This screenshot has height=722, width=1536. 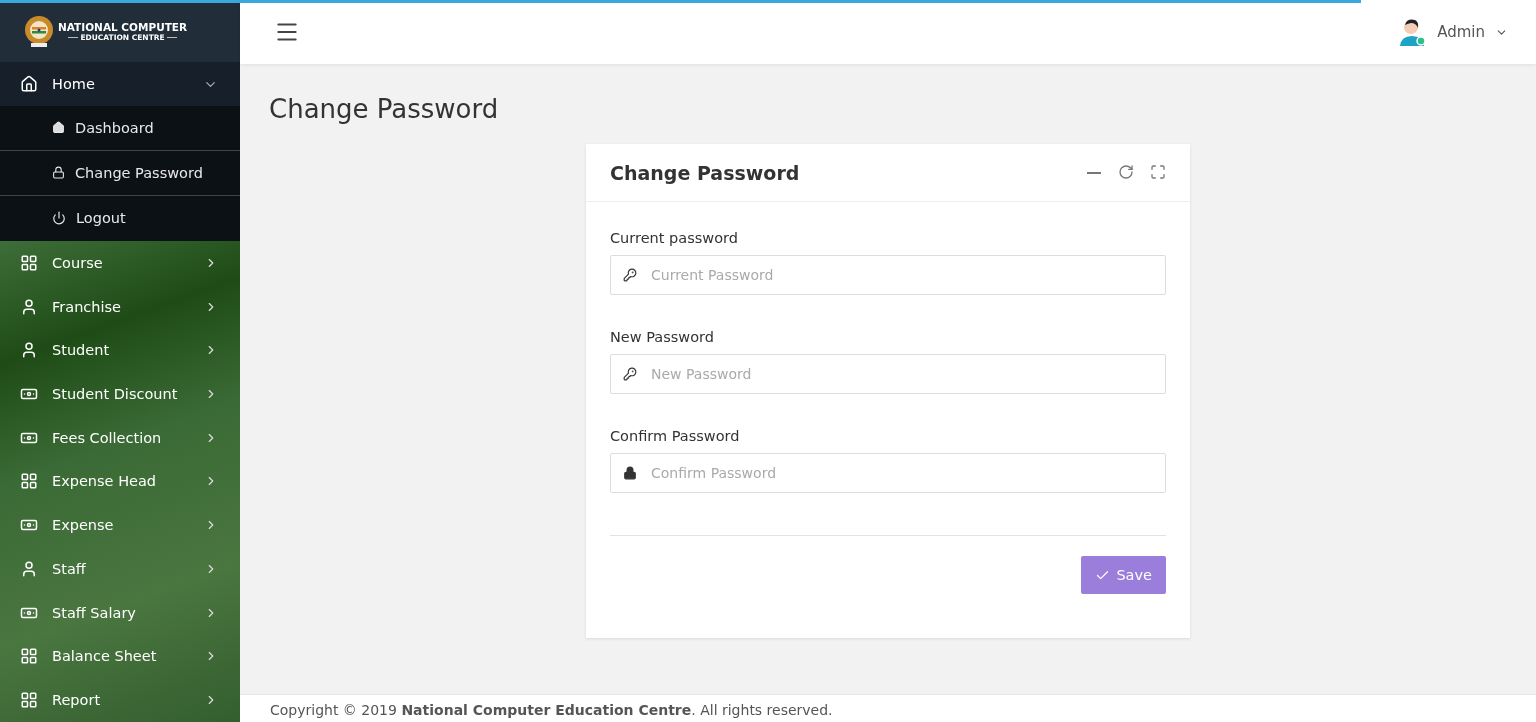 What do you see at coordinates (120, 306) in the screenshot?
I see `sidebar-item: Franchise` at bounding box center [120, 306].